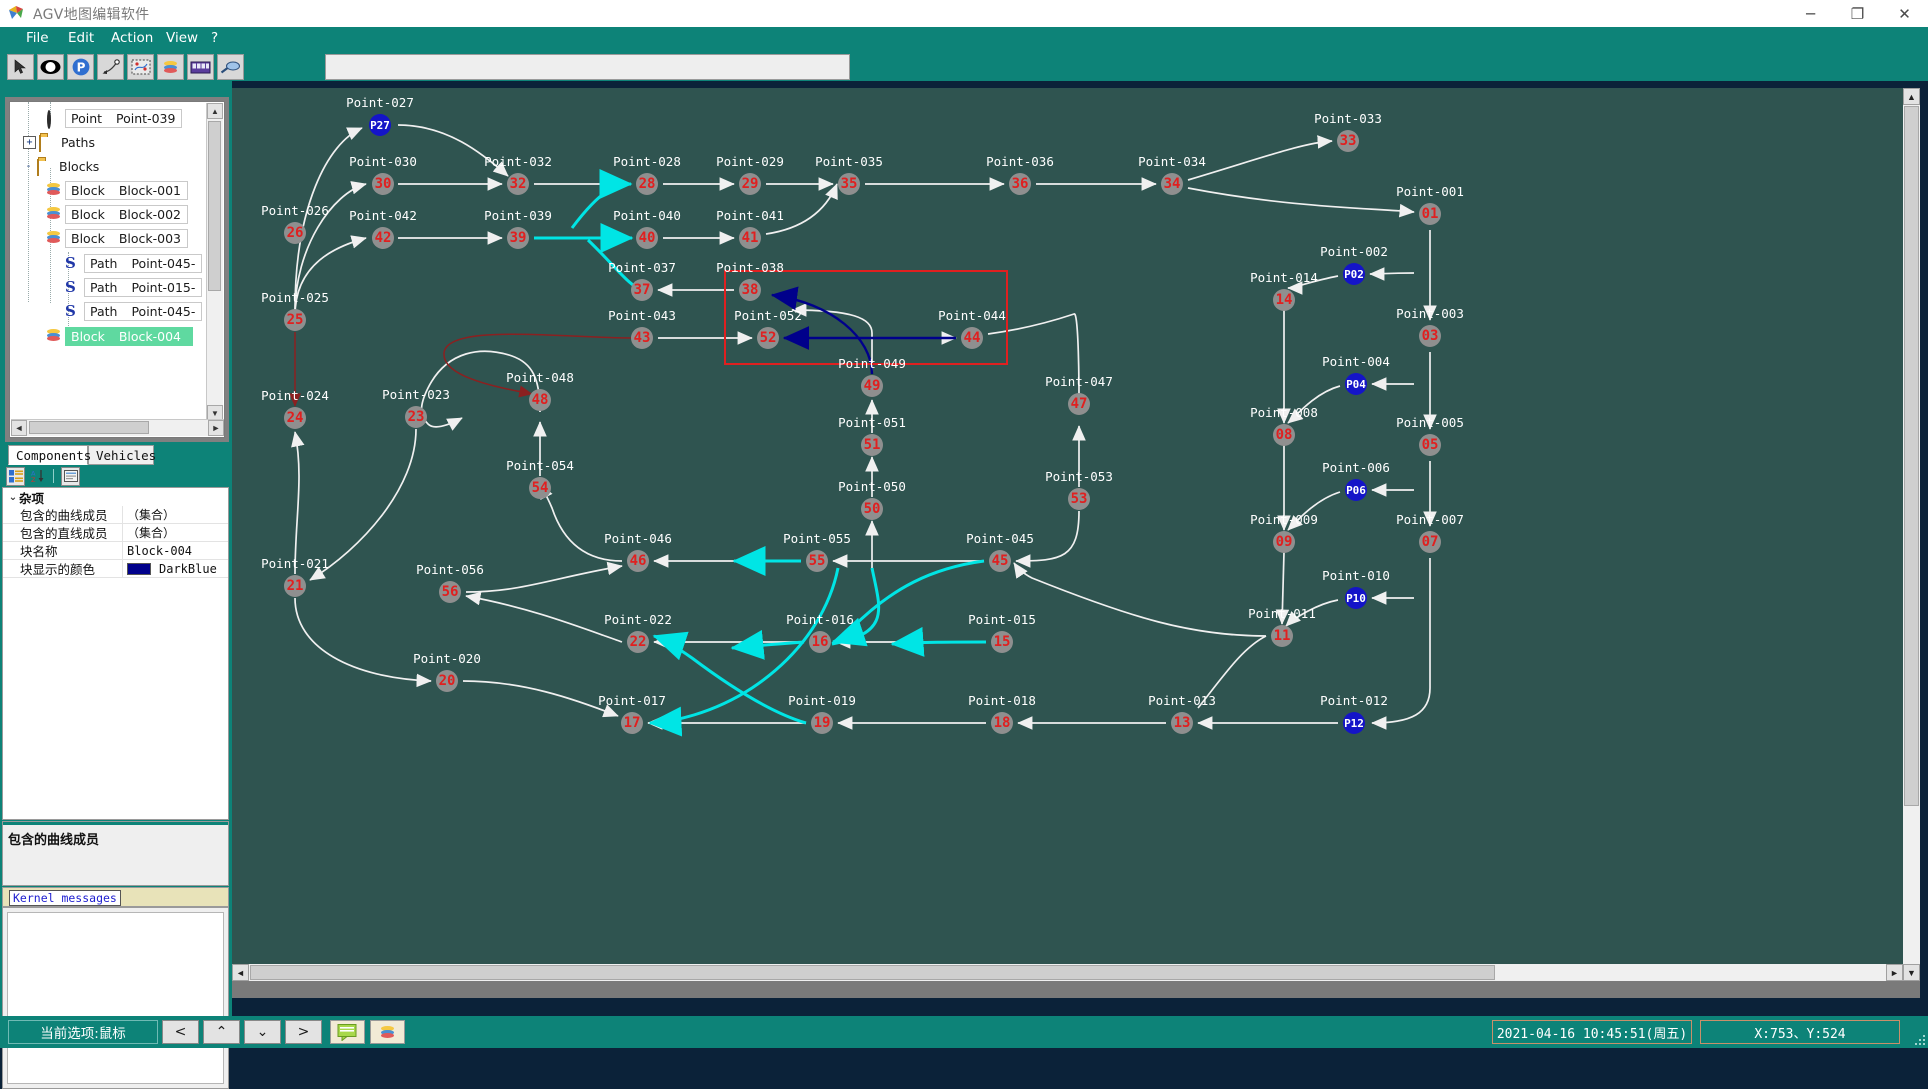 Image resolution: width=1928 pixels, height=1089 pixels. Describe the element at coordinates (295, 233) in the screenshot. I see `point-node-badge: 26` at that location.